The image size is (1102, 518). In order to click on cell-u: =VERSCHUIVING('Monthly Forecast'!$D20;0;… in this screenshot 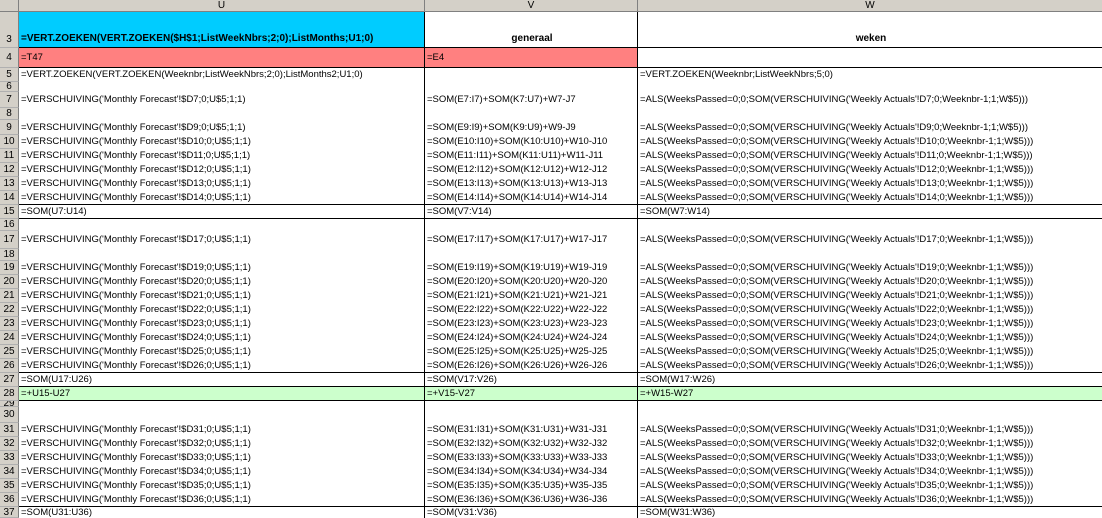, I will do `click(222, 282)`.